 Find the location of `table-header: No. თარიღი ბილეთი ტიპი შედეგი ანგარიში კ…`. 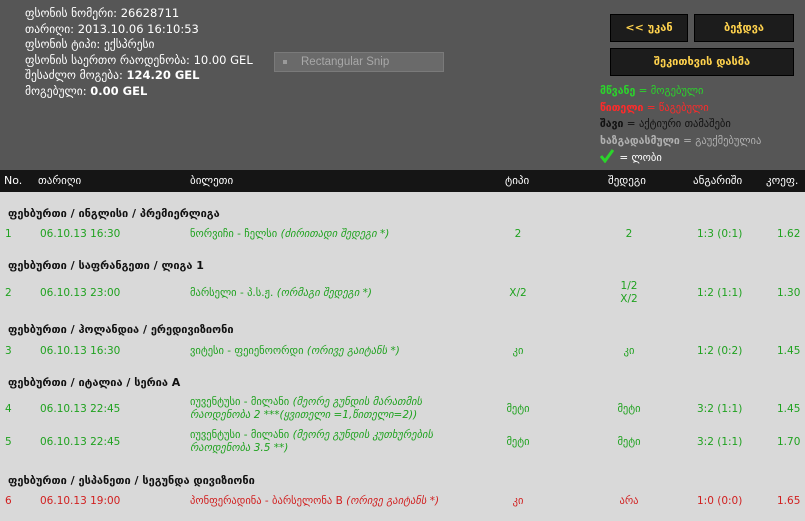

table-header: No. თარიღი ბილეთი ტიპი შედეგი ანგარიში კ… is located at coordinates (402, 181).